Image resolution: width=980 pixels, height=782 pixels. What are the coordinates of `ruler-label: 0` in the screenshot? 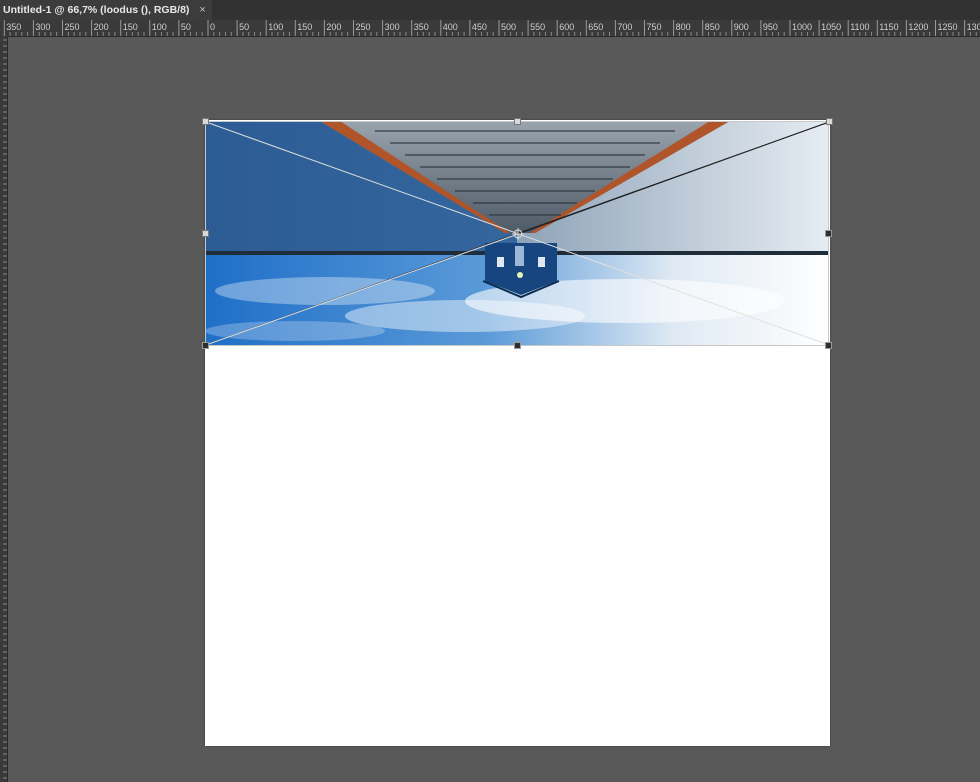 It's located at (212, 27).